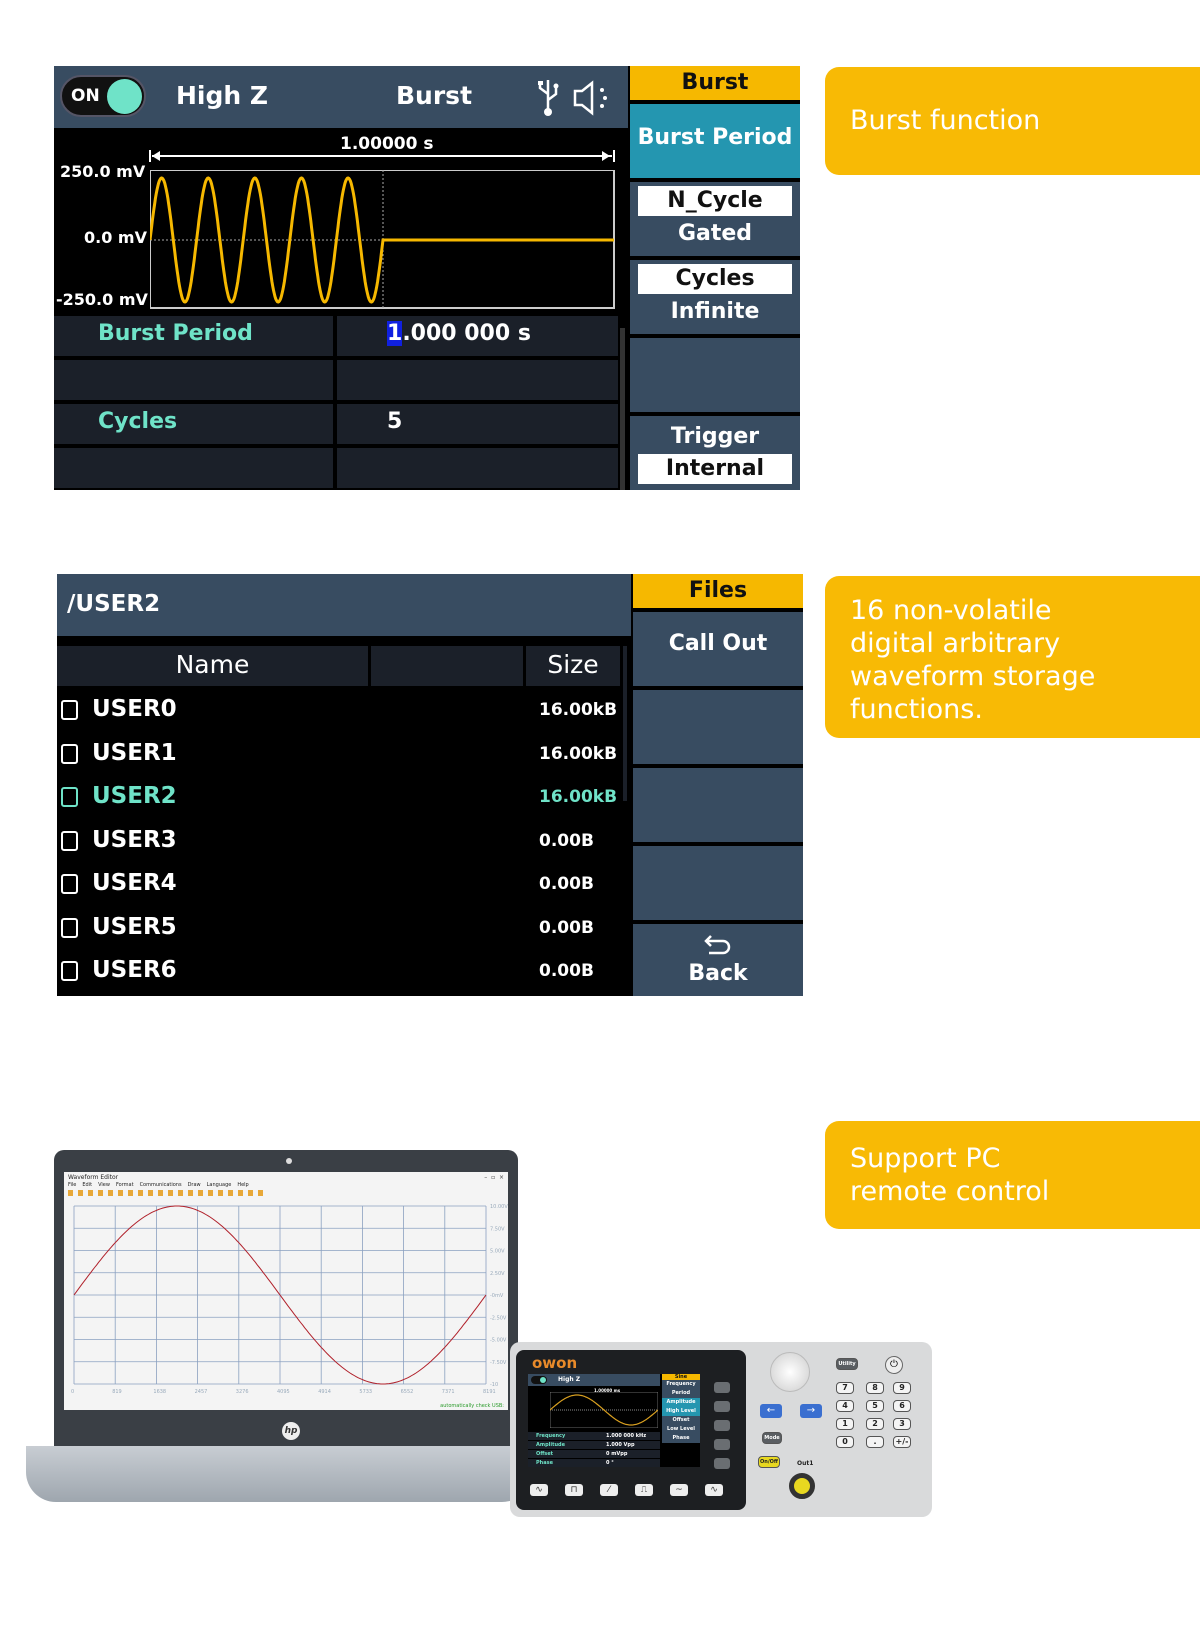 The width and height of the screenshot is (1200, 1628). Describe the element at coordinates (681, 1411) in the screenshot. I see `menu-item: High Level` at that location.